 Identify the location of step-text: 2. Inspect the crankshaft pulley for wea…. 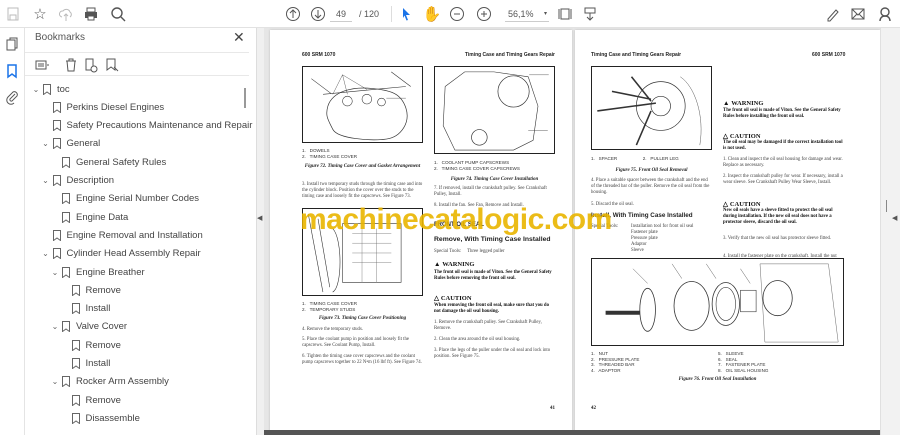
(783, 179).